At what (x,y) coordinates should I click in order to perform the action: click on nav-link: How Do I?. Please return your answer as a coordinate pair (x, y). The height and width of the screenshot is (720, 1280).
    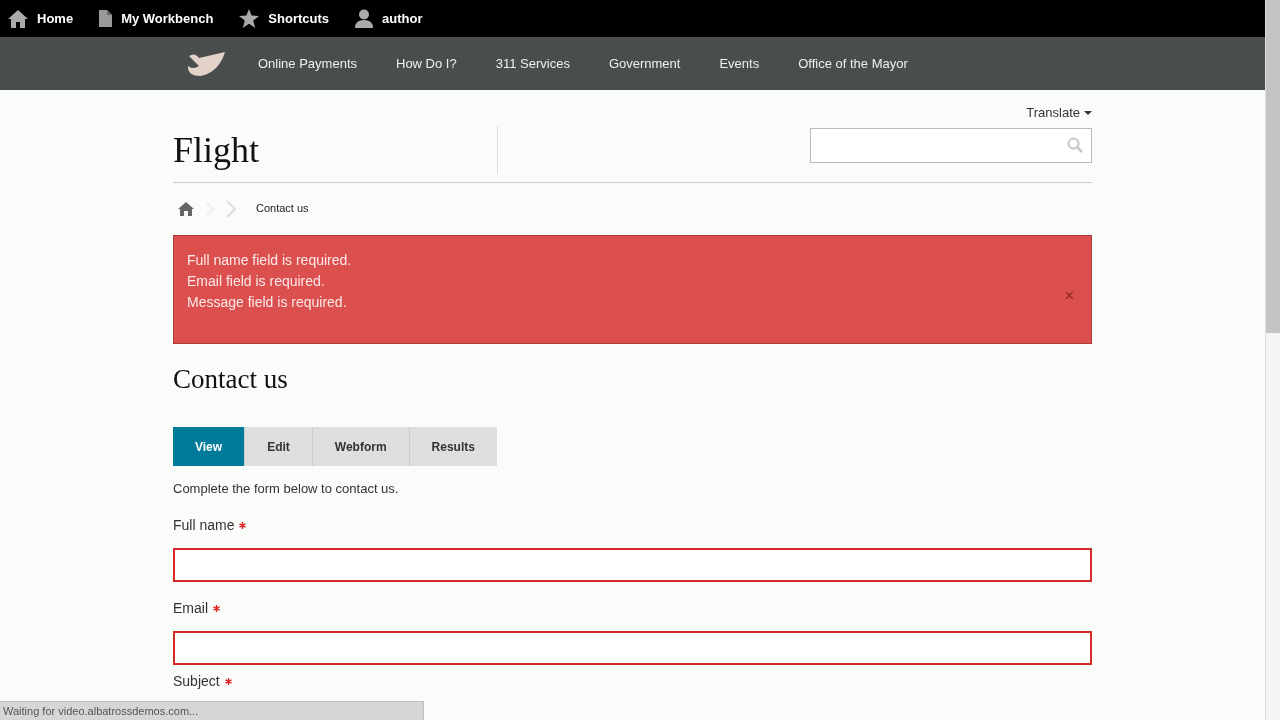
    Looking at the image, I should click on (426, 63).